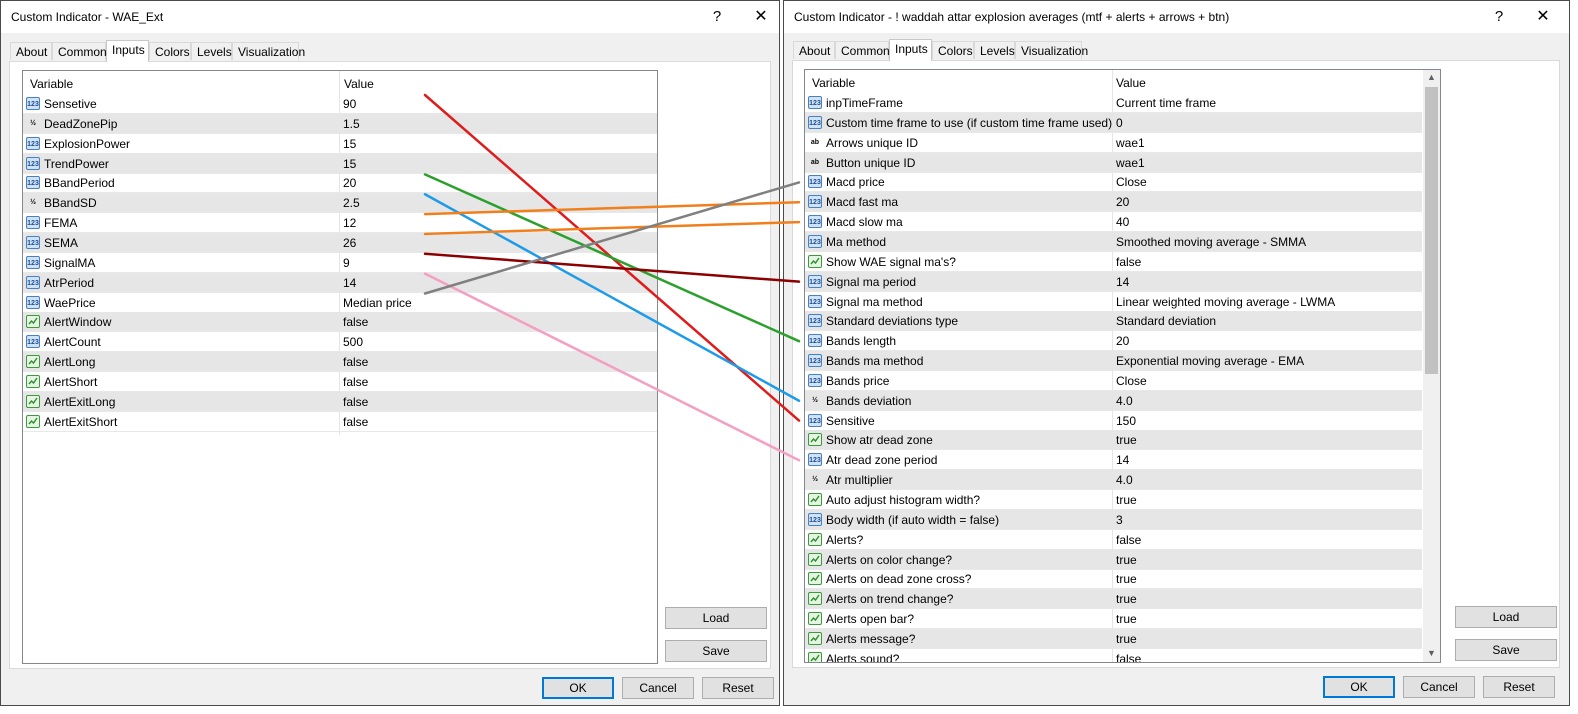 The image size is (1578, 714). What do you see at coordinates (1113, 540) in the screenshot?
I see `table-row: Alerts? false` at bounding box center [1113, 540].